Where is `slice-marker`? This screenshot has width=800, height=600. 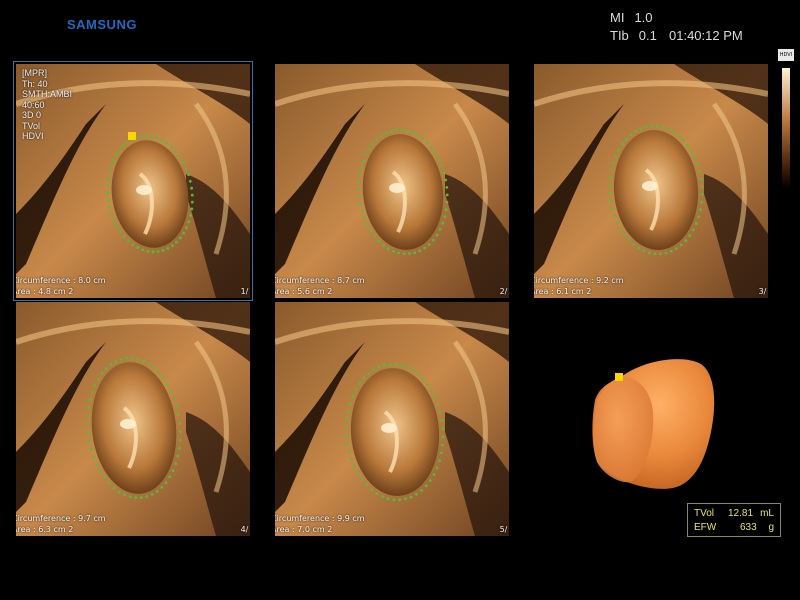 slice-marker is located at coordinates (132, 136).